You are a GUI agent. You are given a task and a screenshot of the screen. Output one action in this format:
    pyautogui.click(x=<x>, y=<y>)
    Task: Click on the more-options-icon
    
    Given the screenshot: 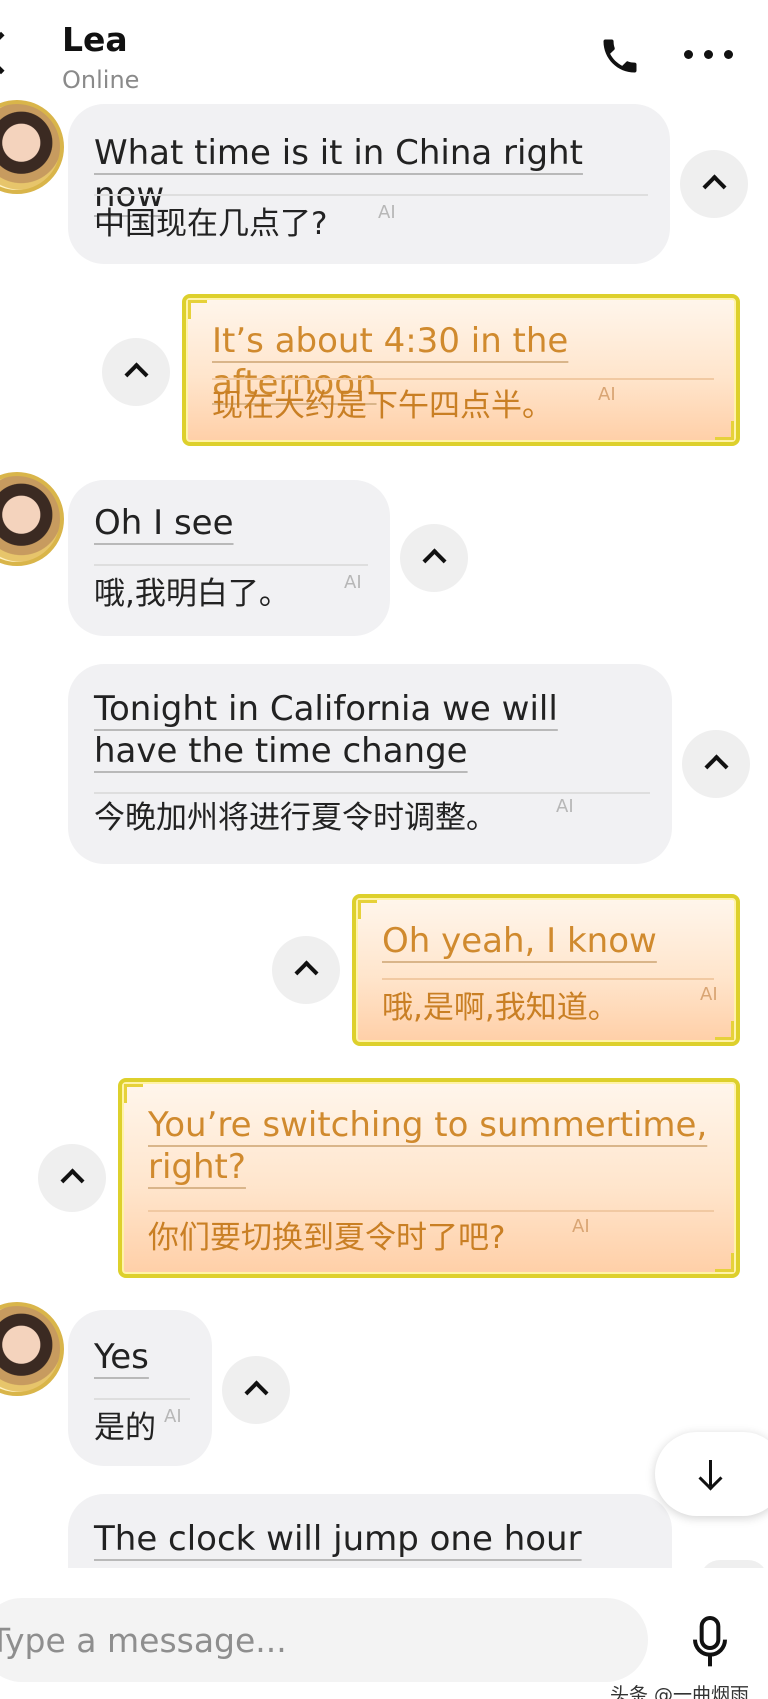 What is the action you would take?
    pyautogui.click(x=709, y=55)
    